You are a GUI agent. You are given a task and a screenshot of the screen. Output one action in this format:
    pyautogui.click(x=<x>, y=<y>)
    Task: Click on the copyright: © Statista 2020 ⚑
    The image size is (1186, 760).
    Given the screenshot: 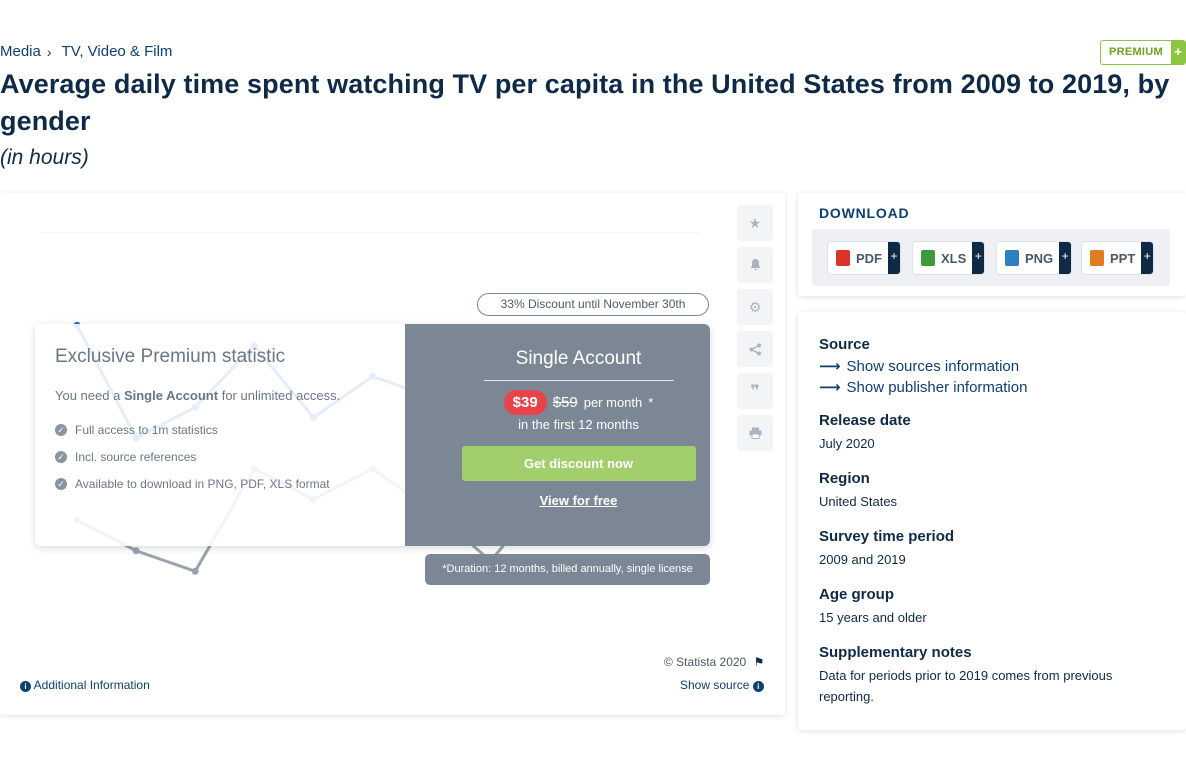 What is the action you would take?
    pyautogui.click(x=714, y=662)
    